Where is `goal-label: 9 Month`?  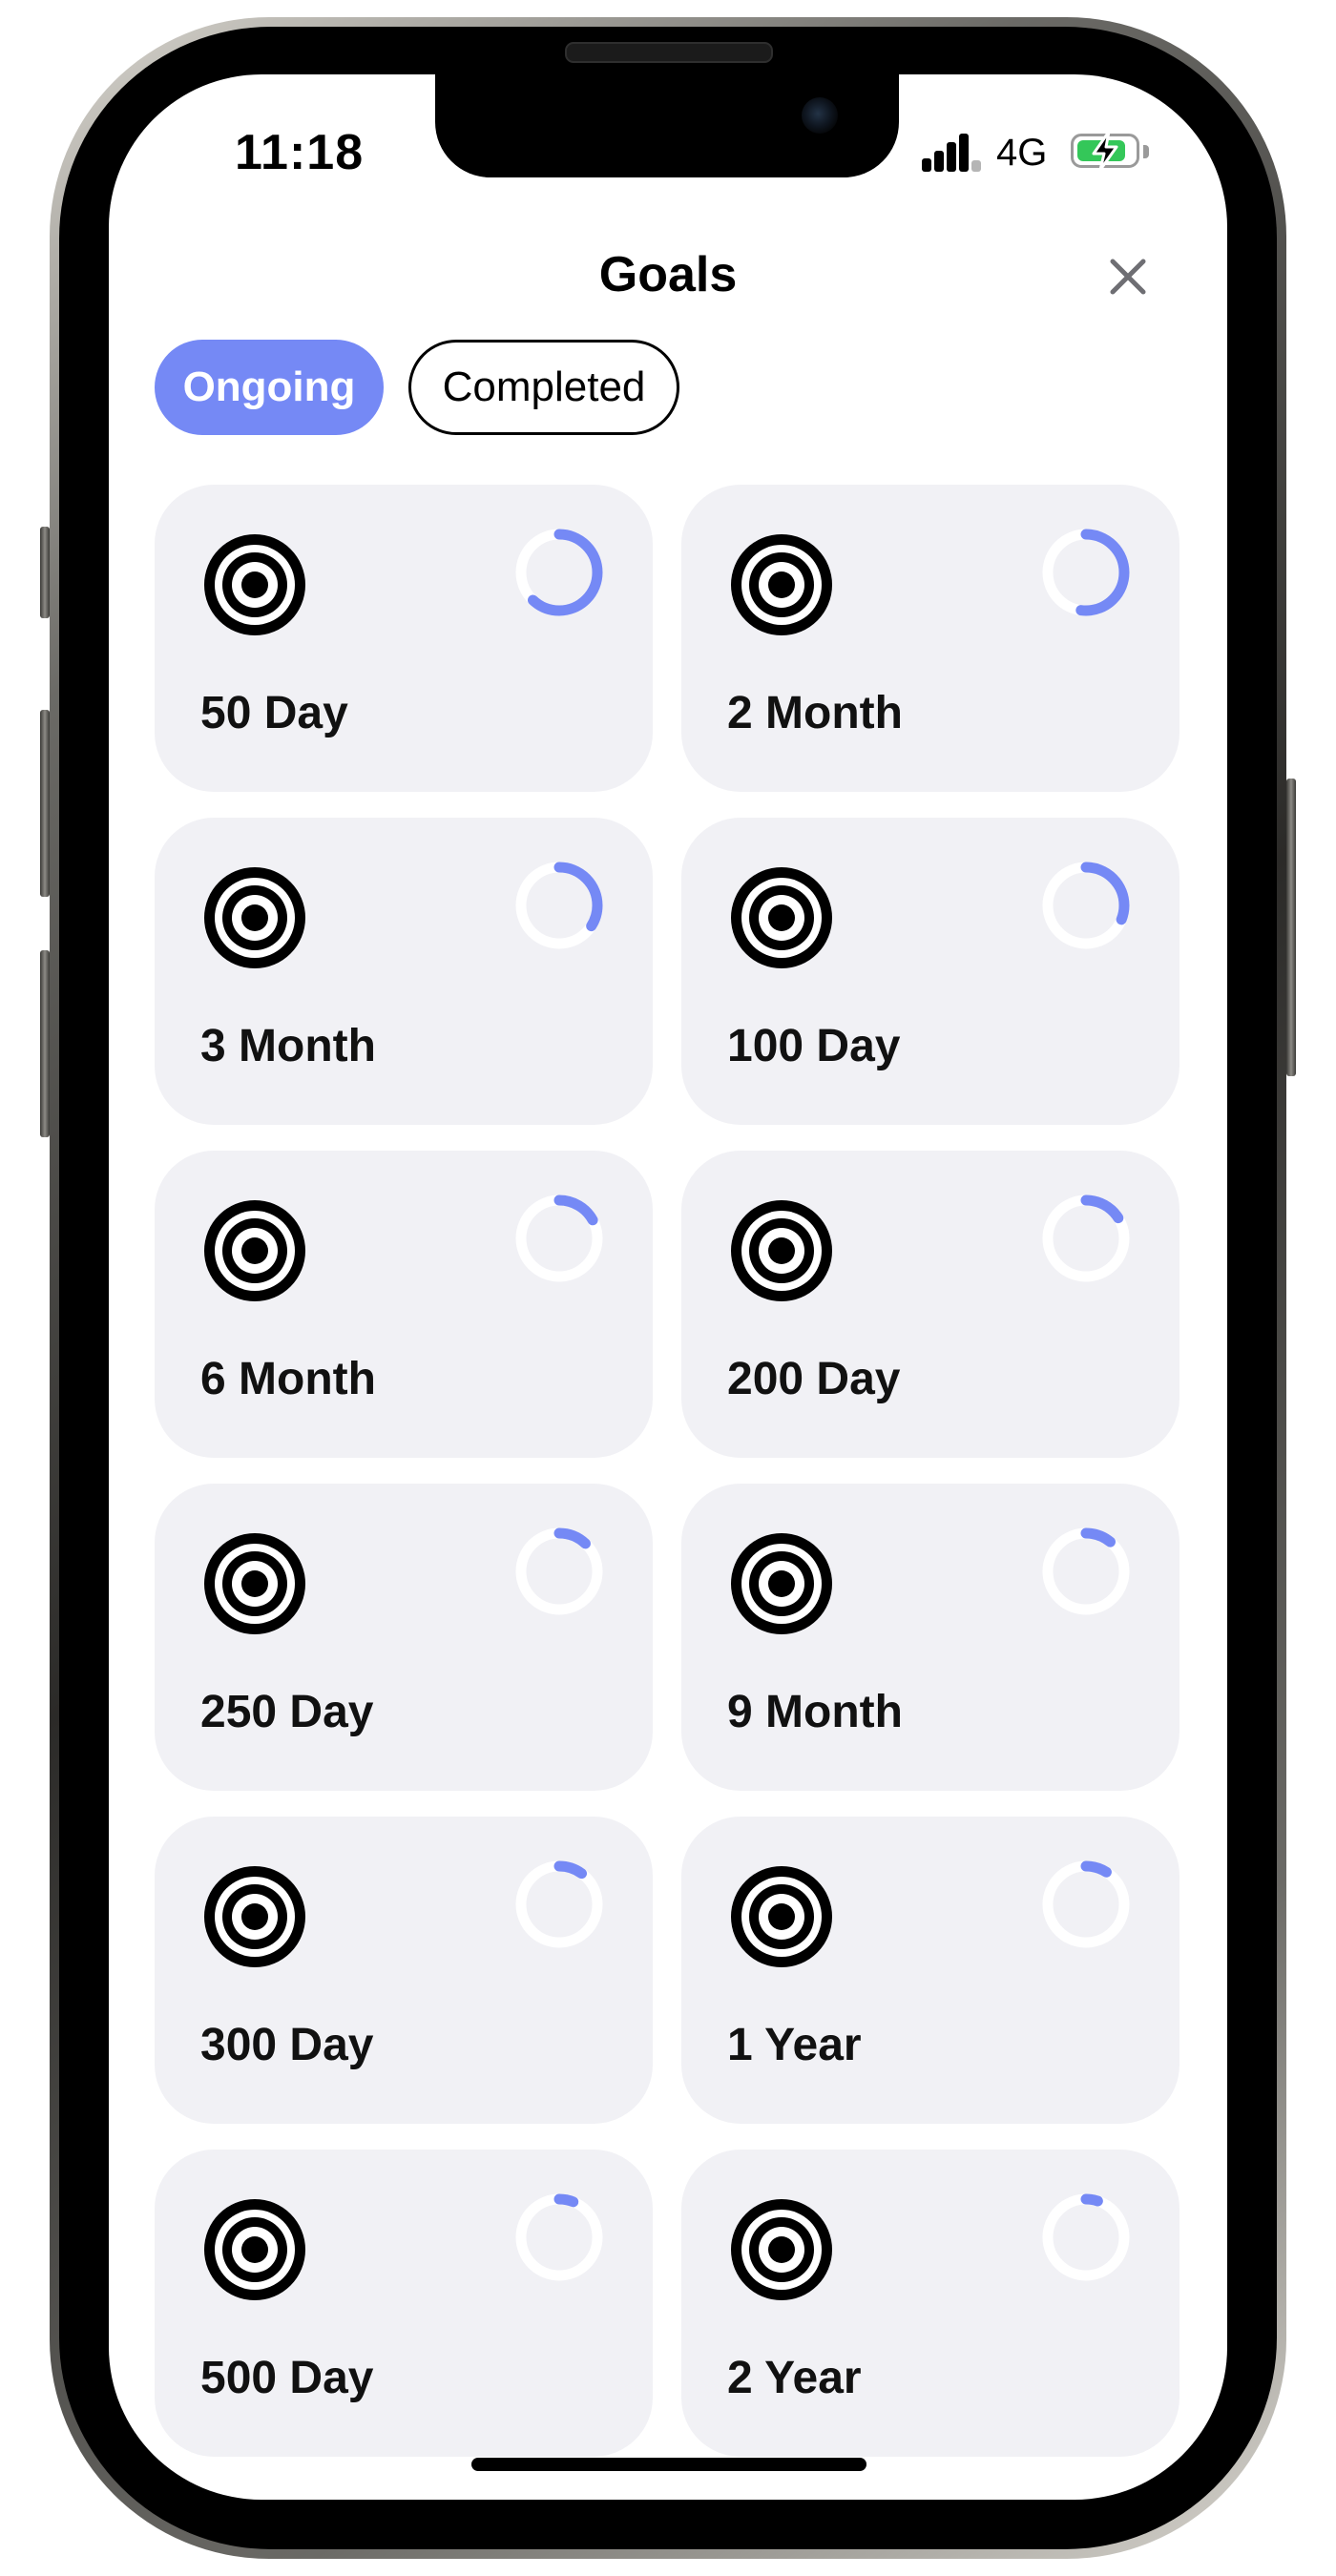 goal-label: 9 Month is located at coordinates (815, 1712).